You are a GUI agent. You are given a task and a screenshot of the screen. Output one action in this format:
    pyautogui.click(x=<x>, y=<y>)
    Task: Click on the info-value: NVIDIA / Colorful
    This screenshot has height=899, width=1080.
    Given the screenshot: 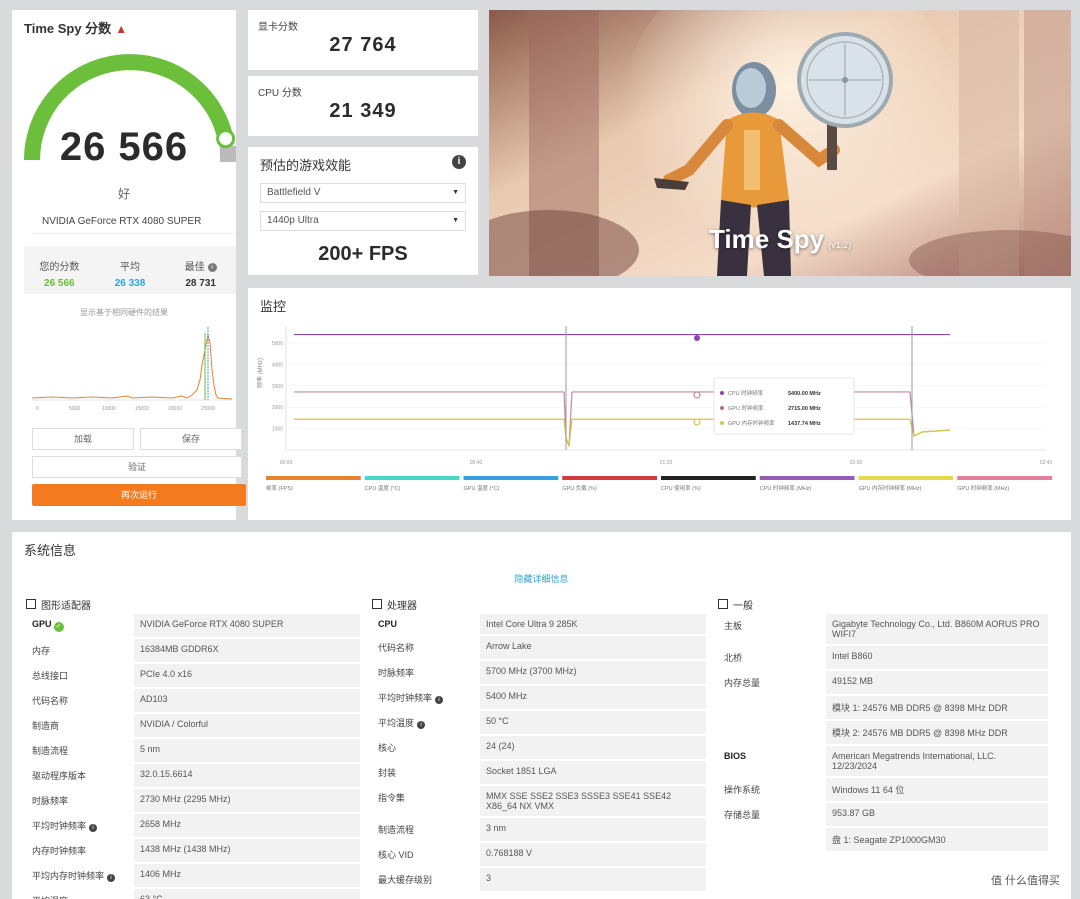 What is the action you would take?
    pyautogui.click(x=247, y=725)
    